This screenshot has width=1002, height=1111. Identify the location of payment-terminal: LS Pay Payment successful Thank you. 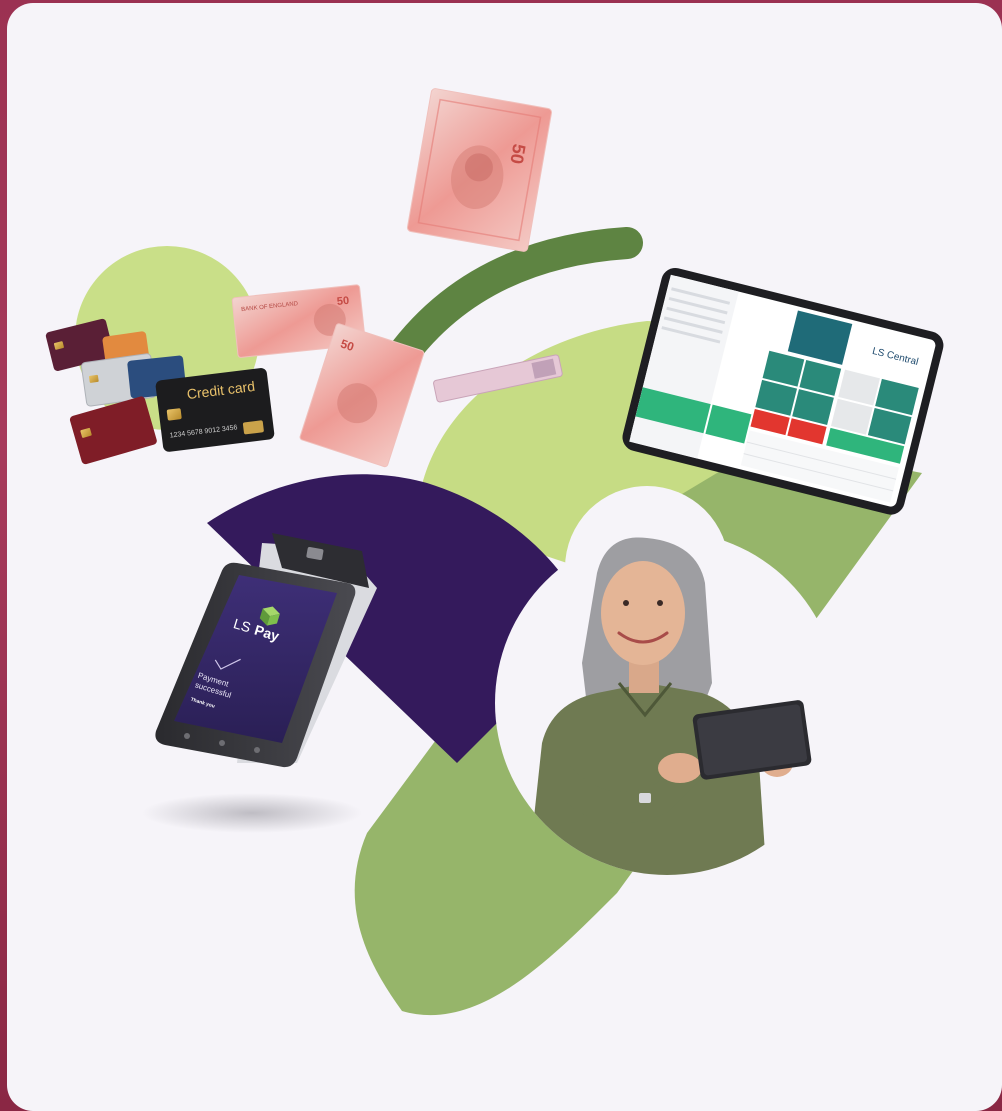
(266, 650).